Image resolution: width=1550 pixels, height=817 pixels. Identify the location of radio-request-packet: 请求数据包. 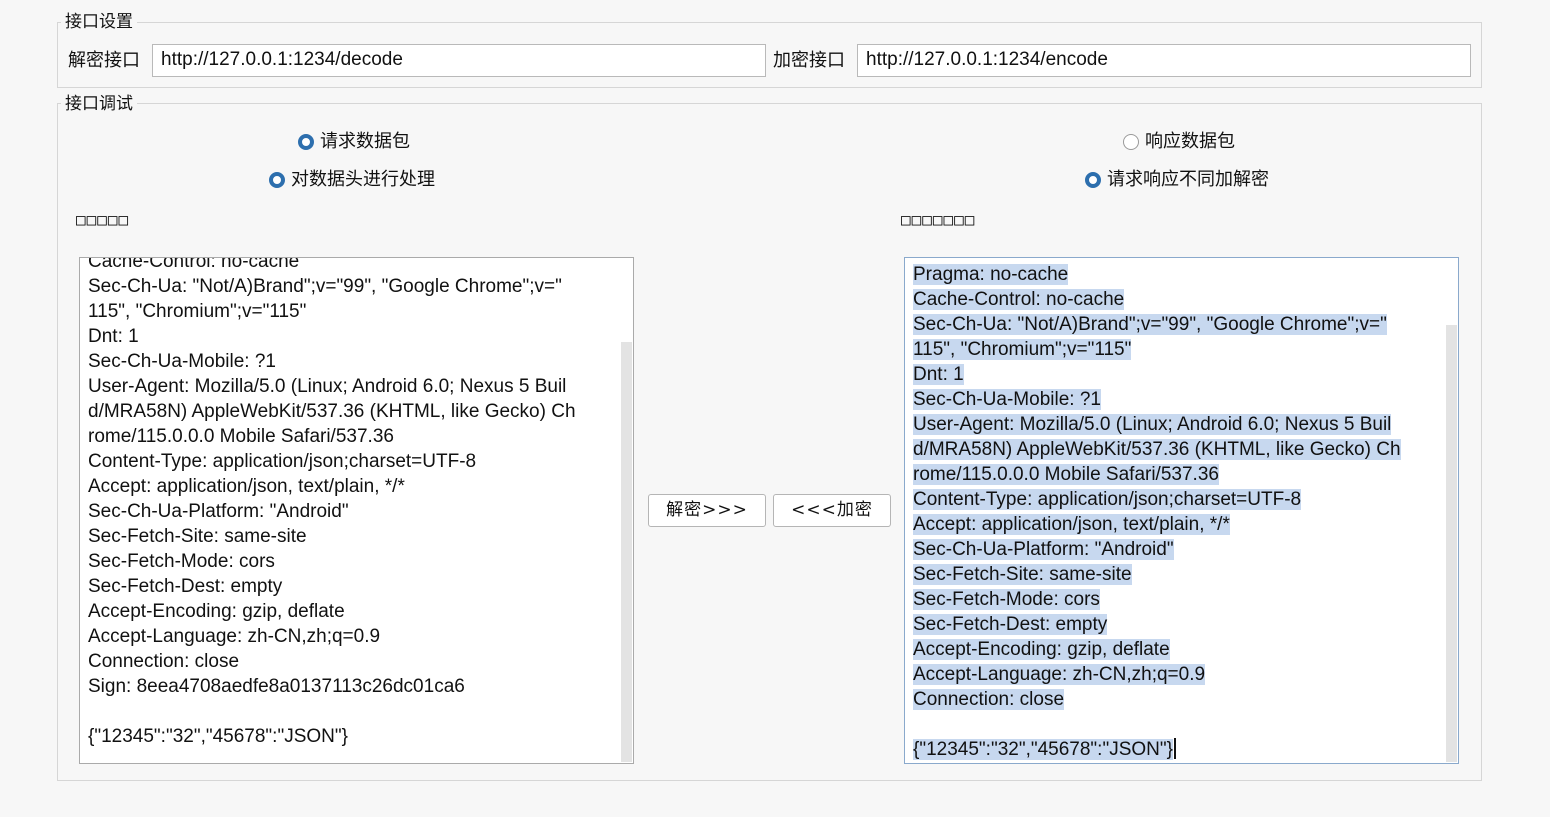
(354, 142).